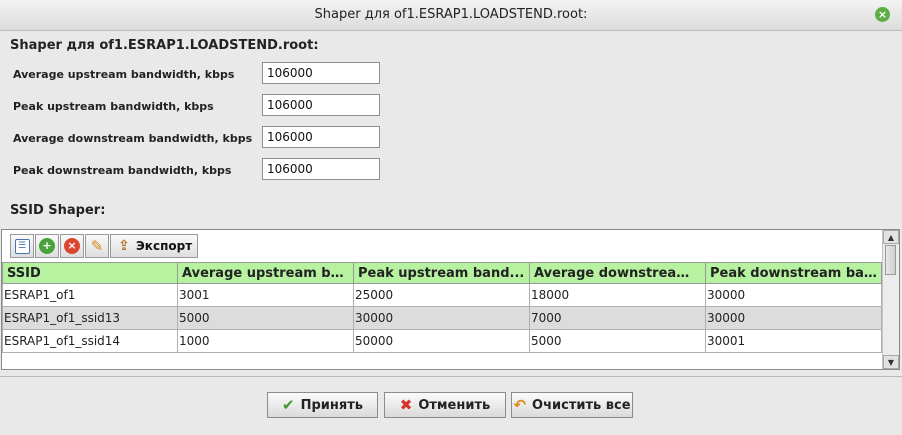 The image size is (902, 435). I want to click on add-button: +, so click(47, 246).